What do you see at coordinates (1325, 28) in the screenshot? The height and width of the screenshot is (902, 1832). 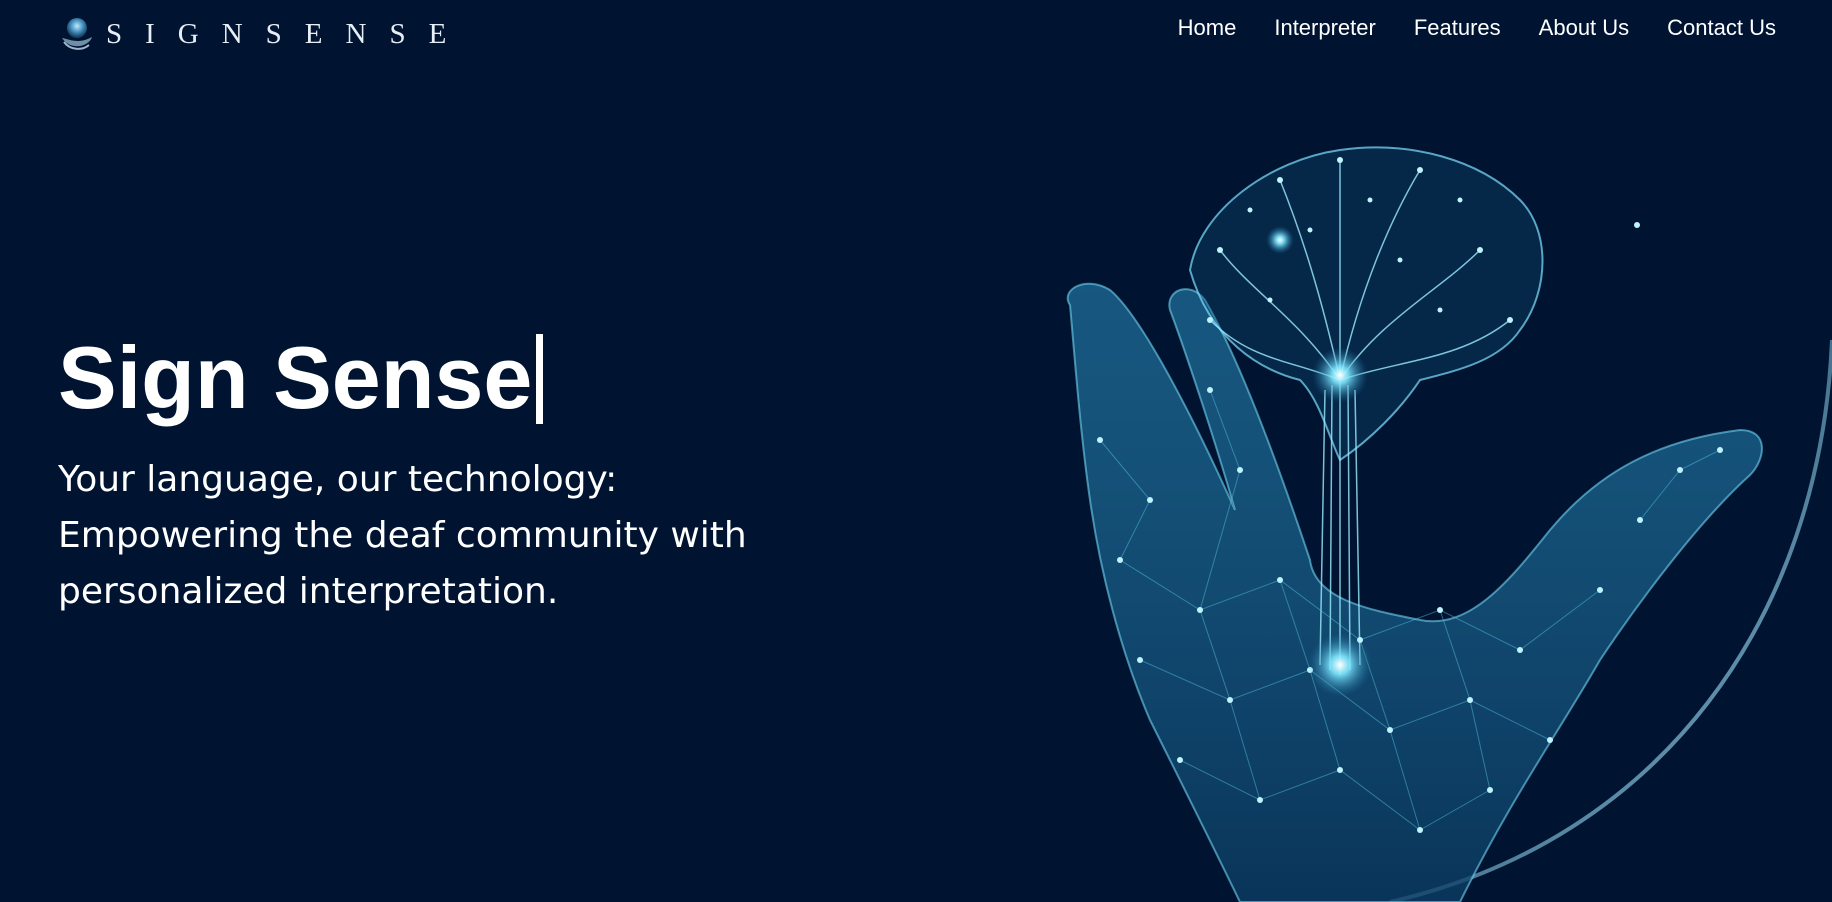 I see `nav-interpreter: Interpreter` at bounding box center [1325, 28].